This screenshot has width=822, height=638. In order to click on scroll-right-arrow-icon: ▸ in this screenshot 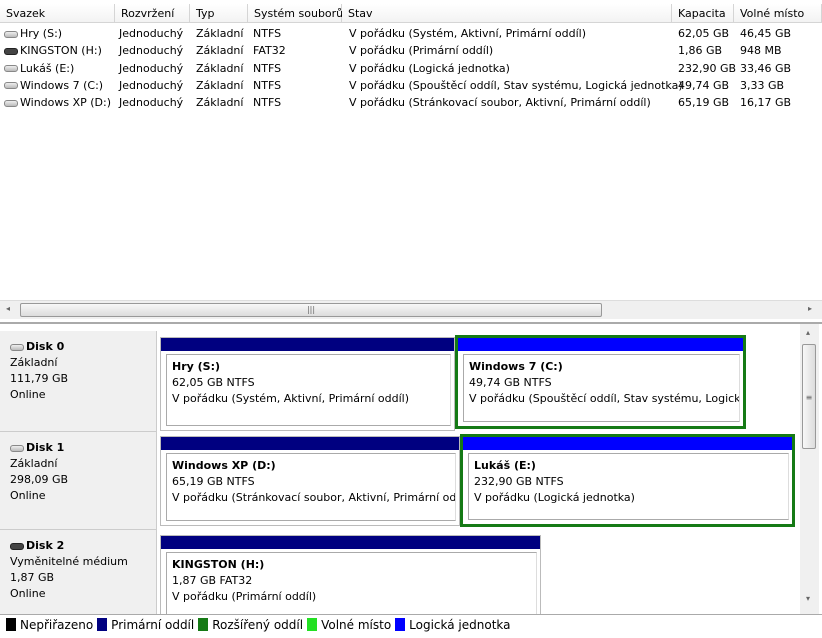, I will do `click(810, 308)`.